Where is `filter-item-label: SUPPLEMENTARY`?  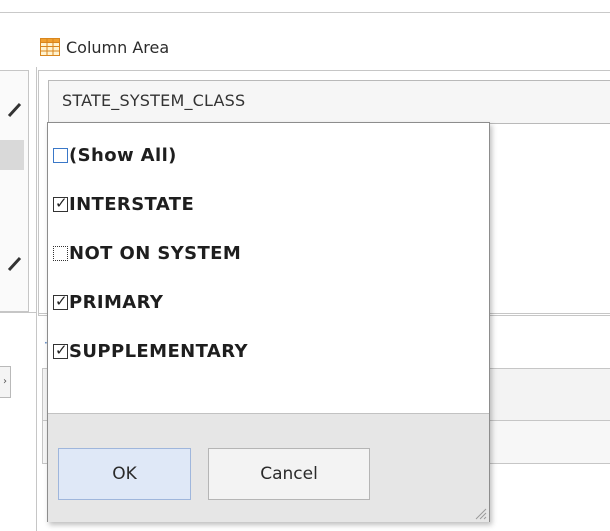 filter-item-label: SUPPLEMENTARY is located at coordinates (158, 351).